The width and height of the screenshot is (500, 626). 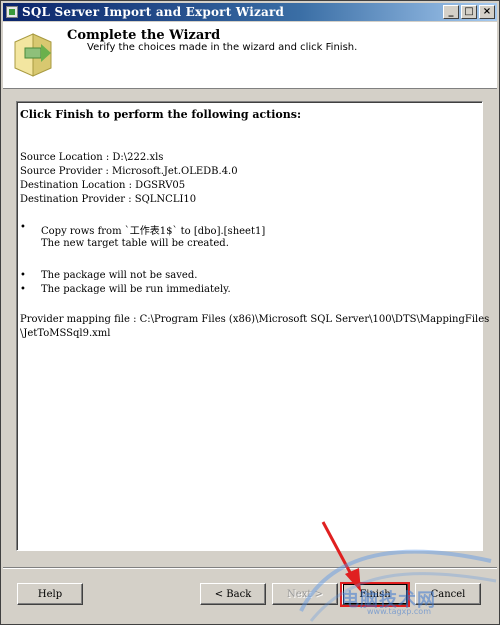 What do you see at coordinates (135, 243) in the screenshot?
I see `copy-rows-note: The new target table will be created.` at bounding box center [135, 243].